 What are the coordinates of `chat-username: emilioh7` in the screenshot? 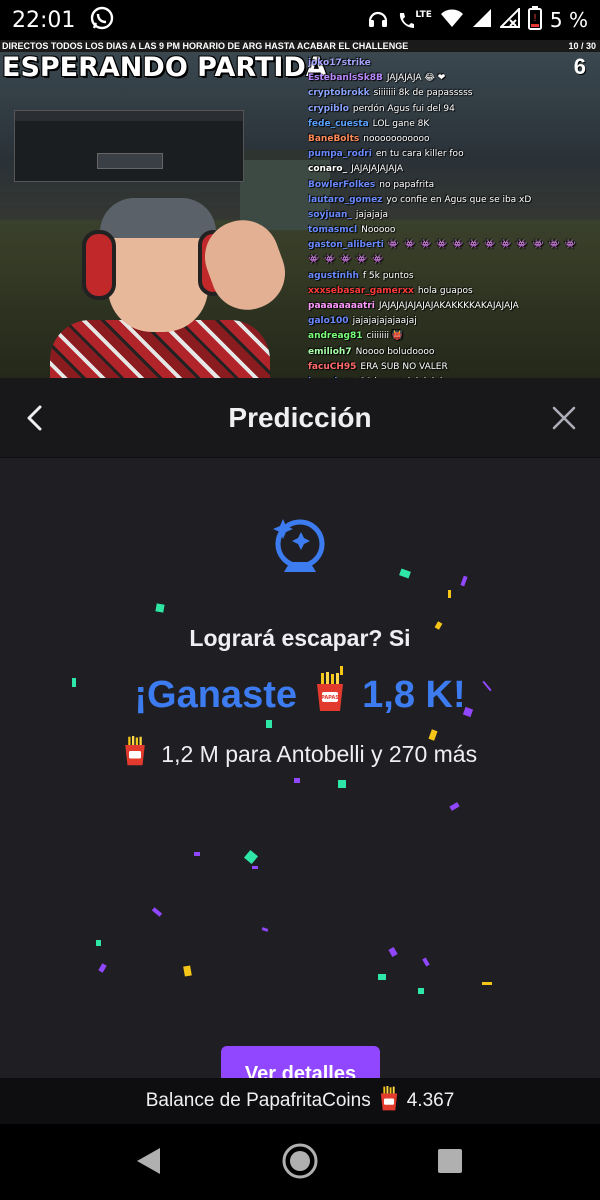 It's located at (330, 351).